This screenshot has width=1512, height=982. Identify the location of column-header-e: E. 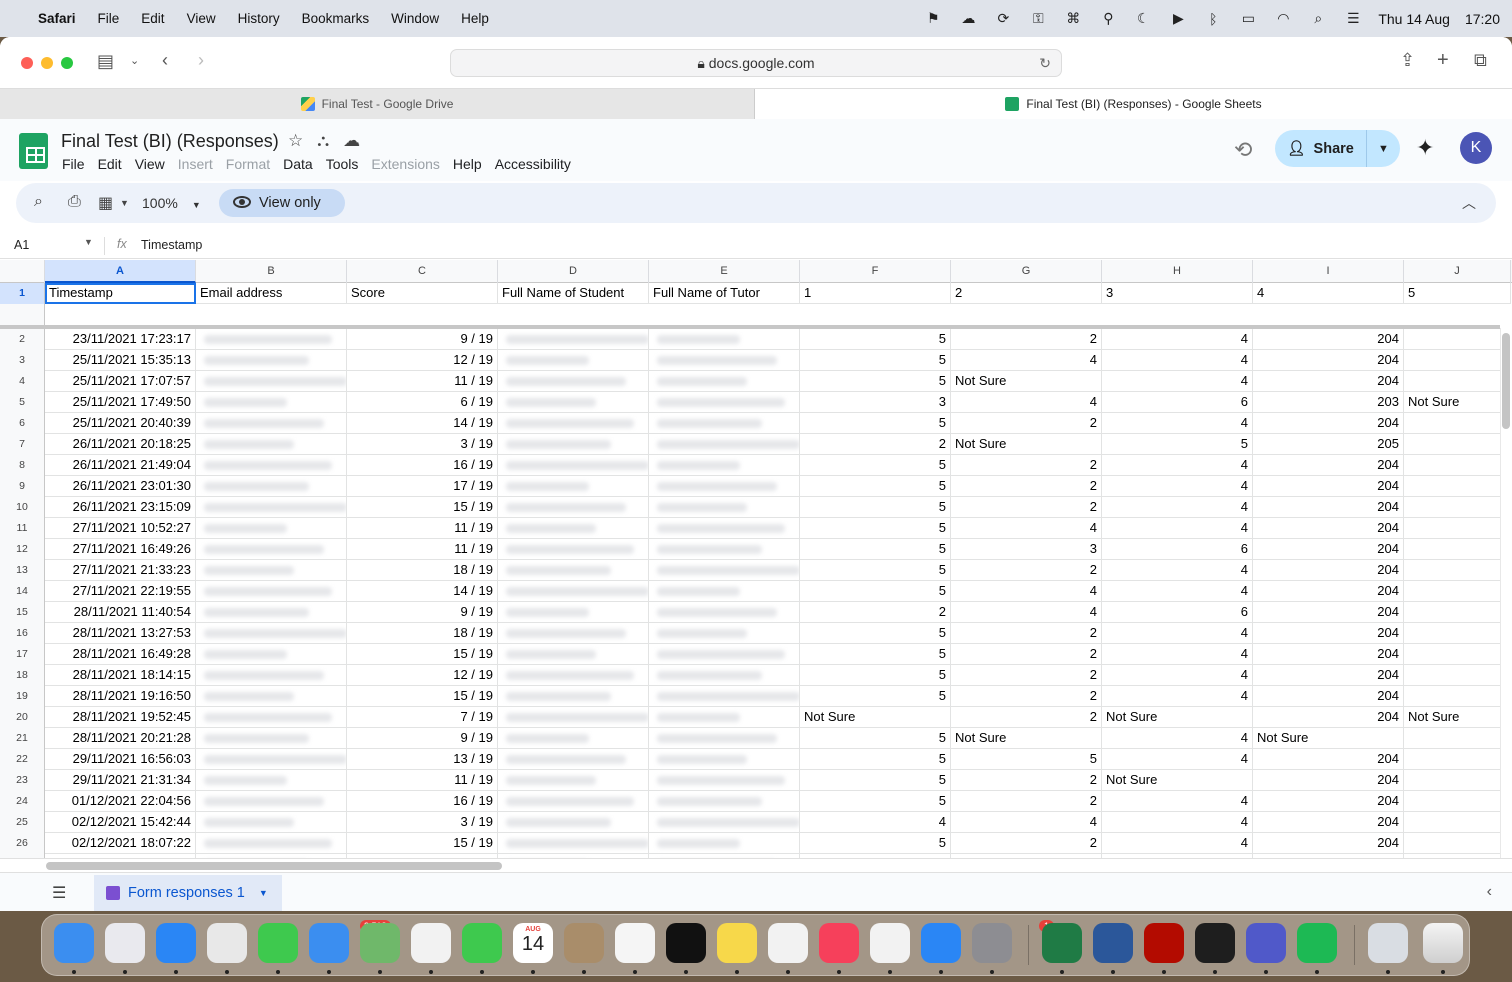
(724, 271).